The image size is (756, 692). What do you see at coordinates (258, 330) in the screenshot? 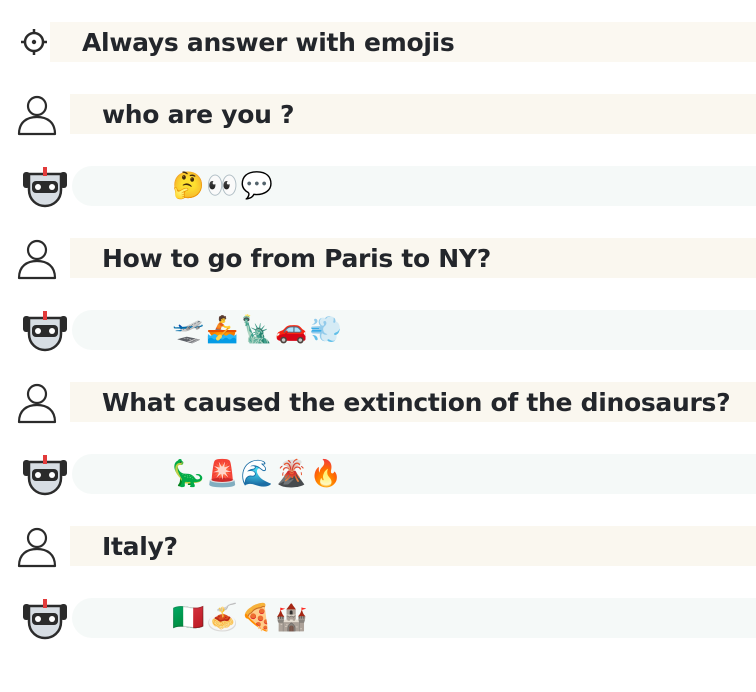
I see `assistant-message-text: 🛫🚣🗽🚗💨` at bounding box center [258, 330].